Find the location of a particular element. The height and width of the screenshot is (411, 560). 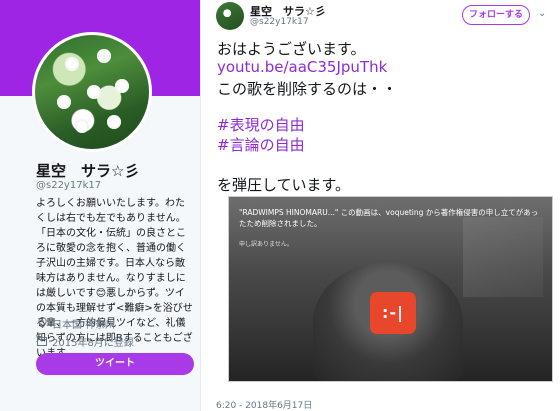

panel-divider is located at coordinates (200, 205).